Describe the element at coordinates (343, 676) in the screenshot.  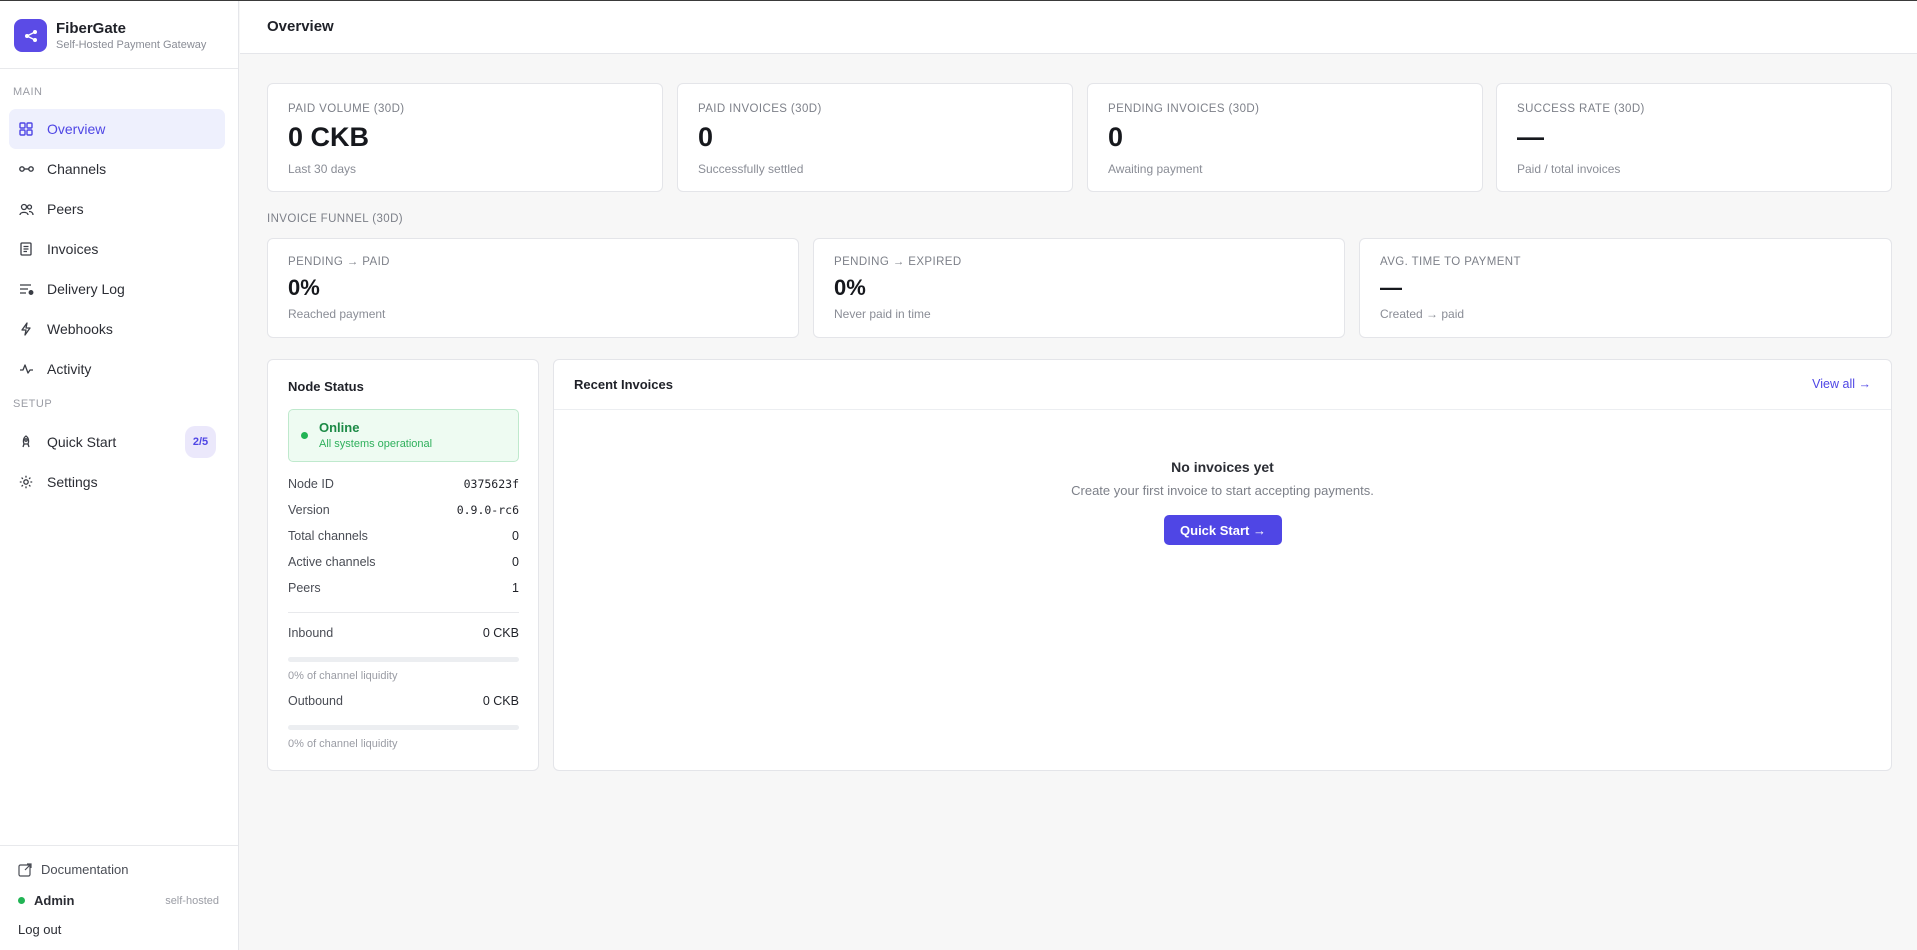
I see `inbound-liquidity-note: 0% of channel liquidity` at that location.